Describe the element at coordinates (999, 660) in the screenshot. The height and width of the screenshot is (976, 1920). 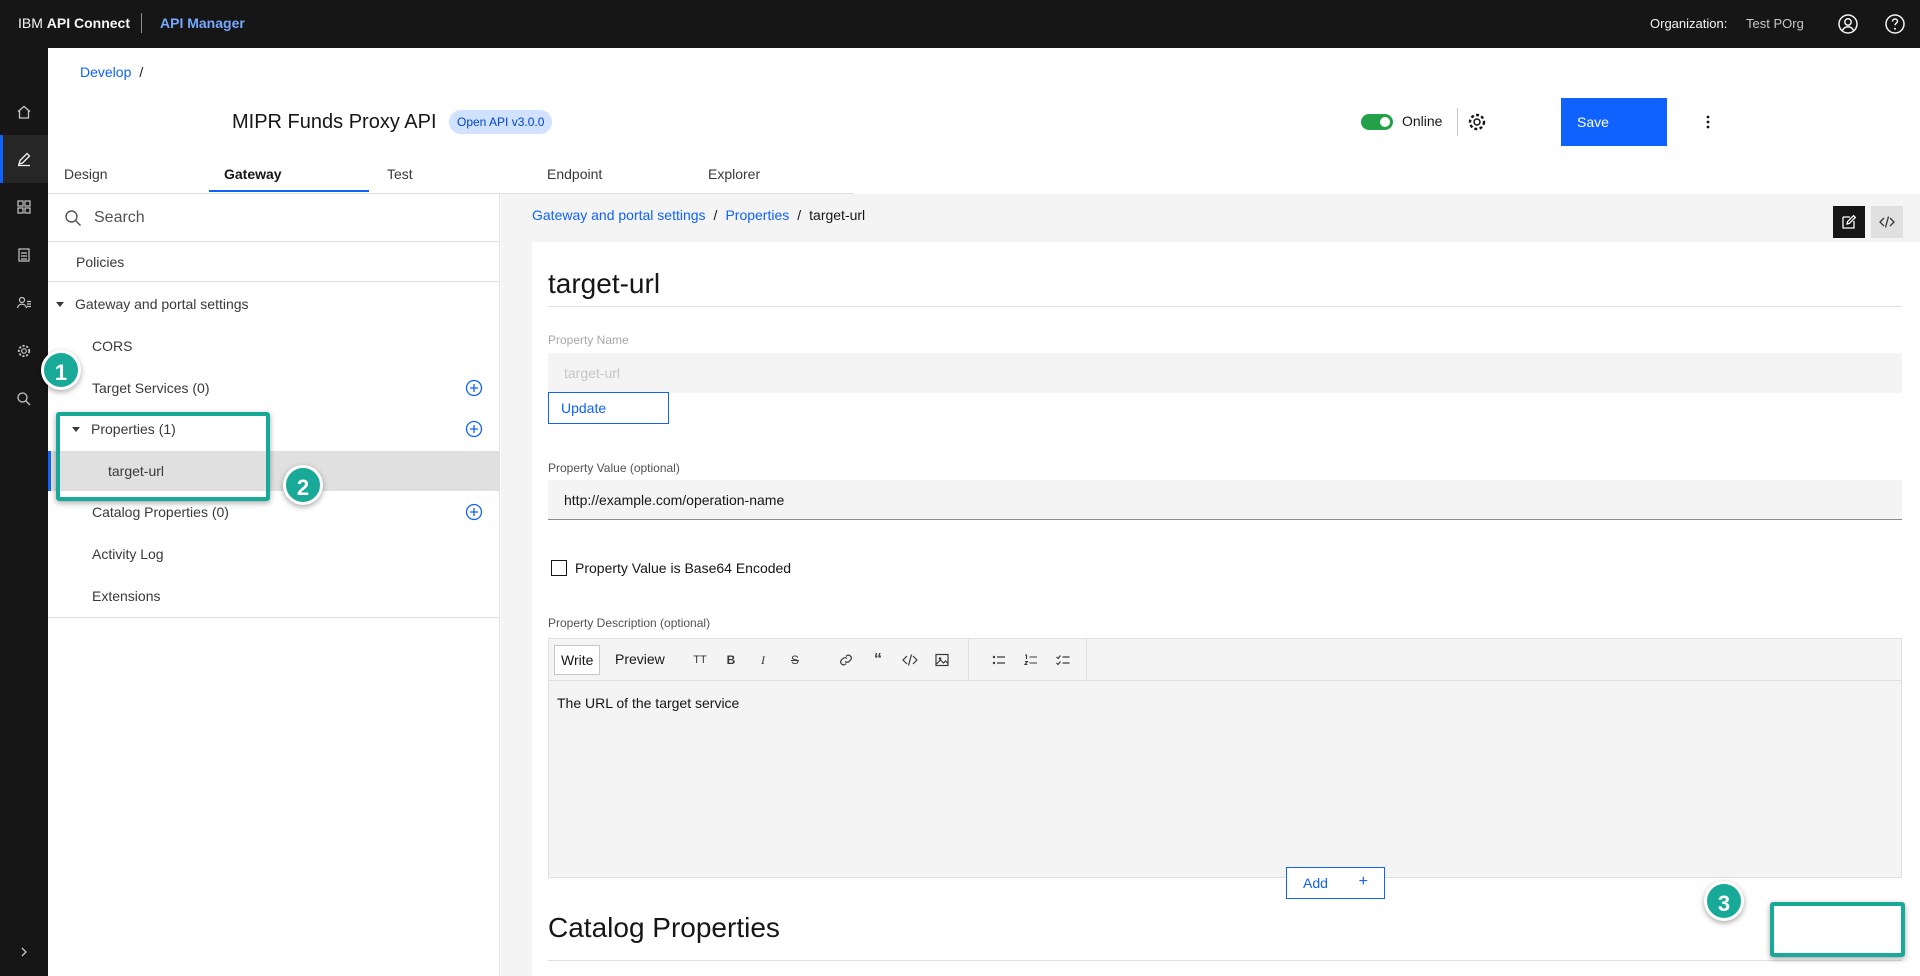
I see `bulleted-list-icon` at that location.